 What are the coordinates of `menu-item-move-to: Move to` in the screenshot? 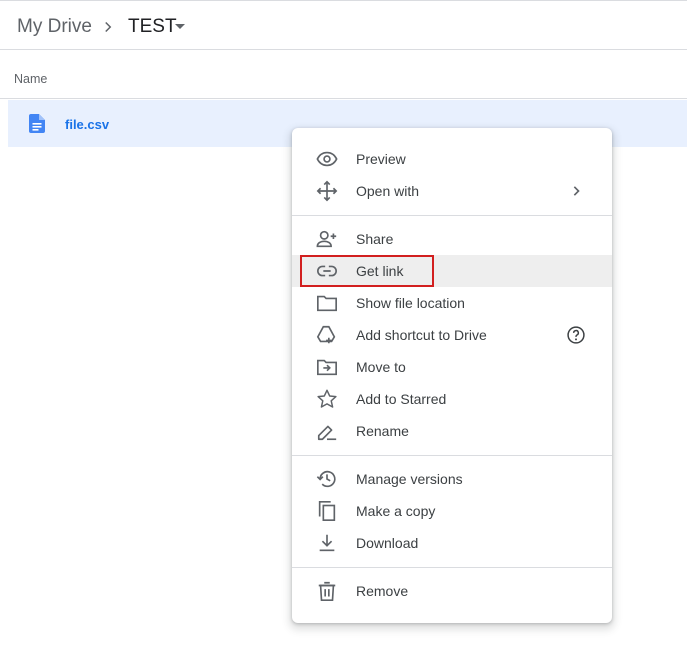 It's located at (452, 367).